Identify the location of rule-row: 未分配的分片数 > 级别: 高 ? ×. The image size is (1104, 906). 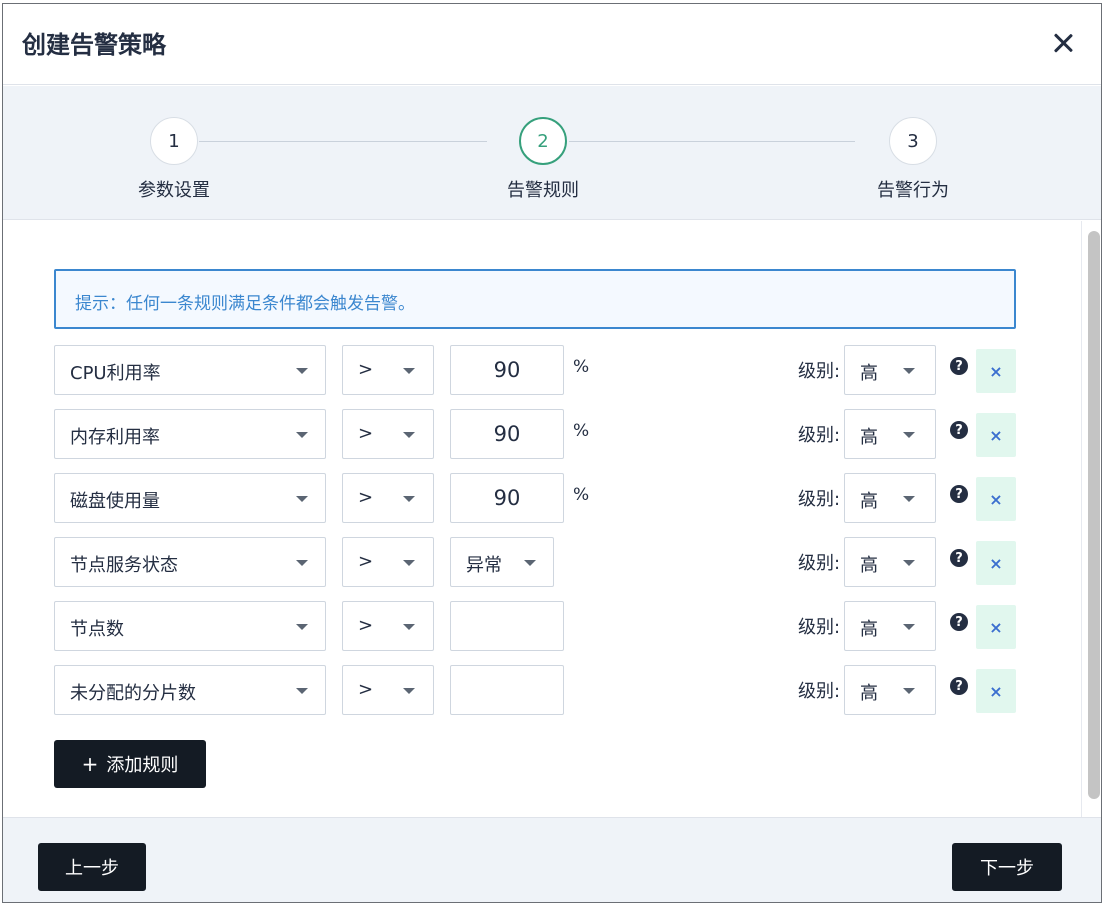
(535, 690).